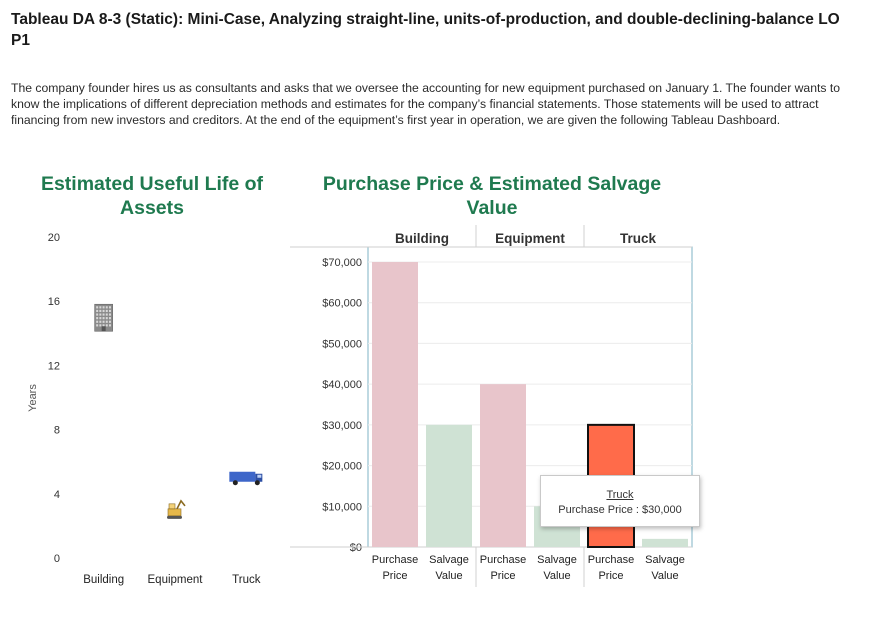 The image size is (880, 618). Describe the element at coordinates (342, 263) in the screenshot. I see `y-tick-label: $70,000` at that location.